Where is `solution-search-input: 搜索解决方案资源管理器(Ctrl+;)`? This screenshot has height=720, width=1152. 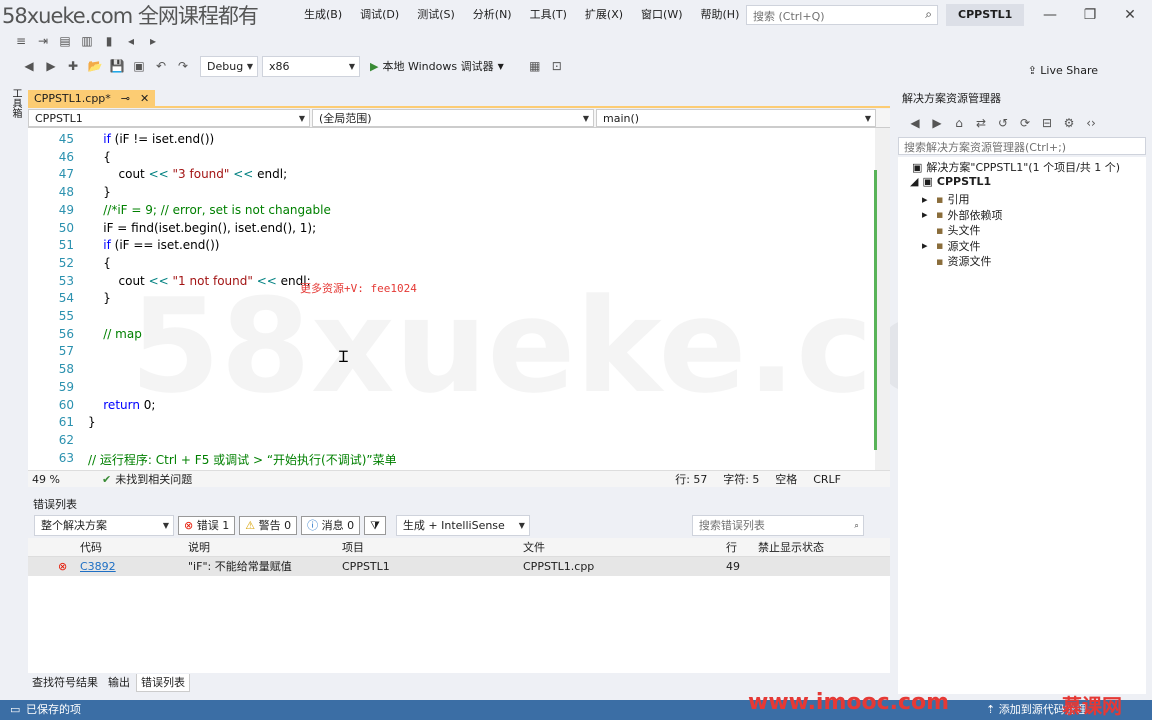
solution-search-input: 搜索解决方案资源管理器(Ctrl+;) is located at coordinates (1022, 146).